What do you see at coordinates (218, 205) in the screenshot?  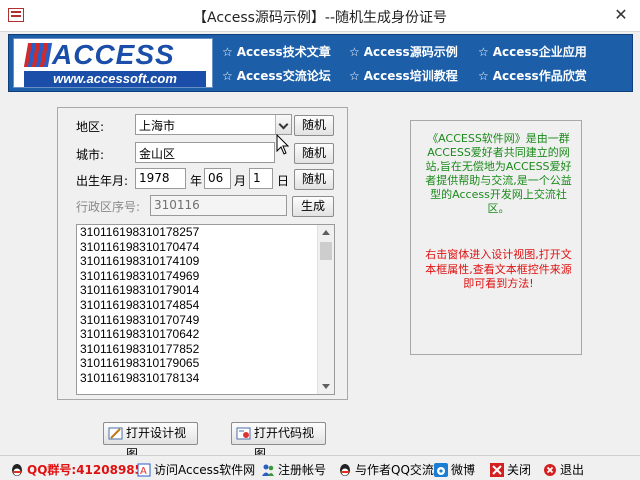 I see `seq-field: 310116` at bounding box center [218, 205].